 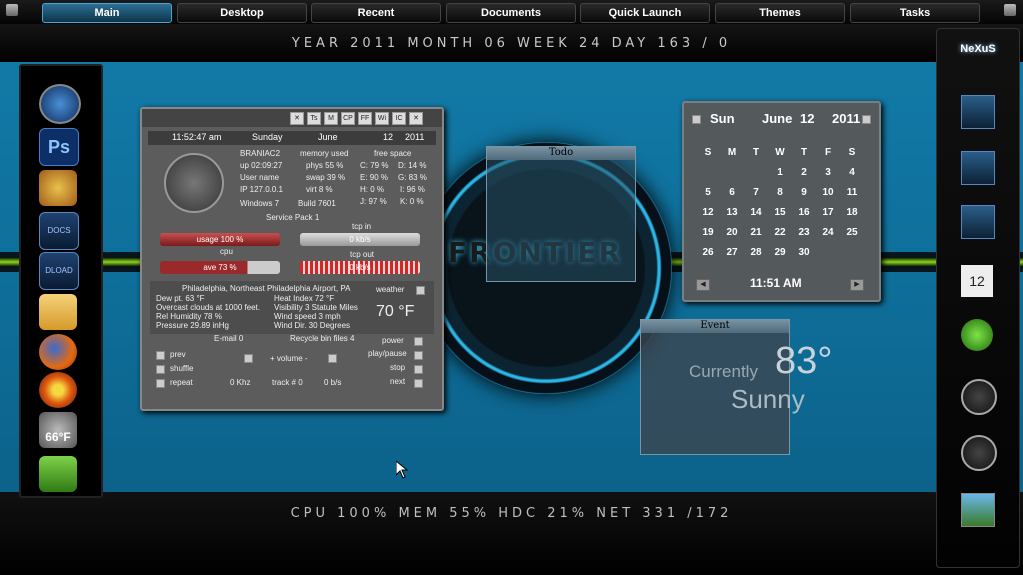 What do you see at coordinates (915, 13) in the screenshot?
I see `tab-tasks: Tasks` at bounding box center [915, 13].